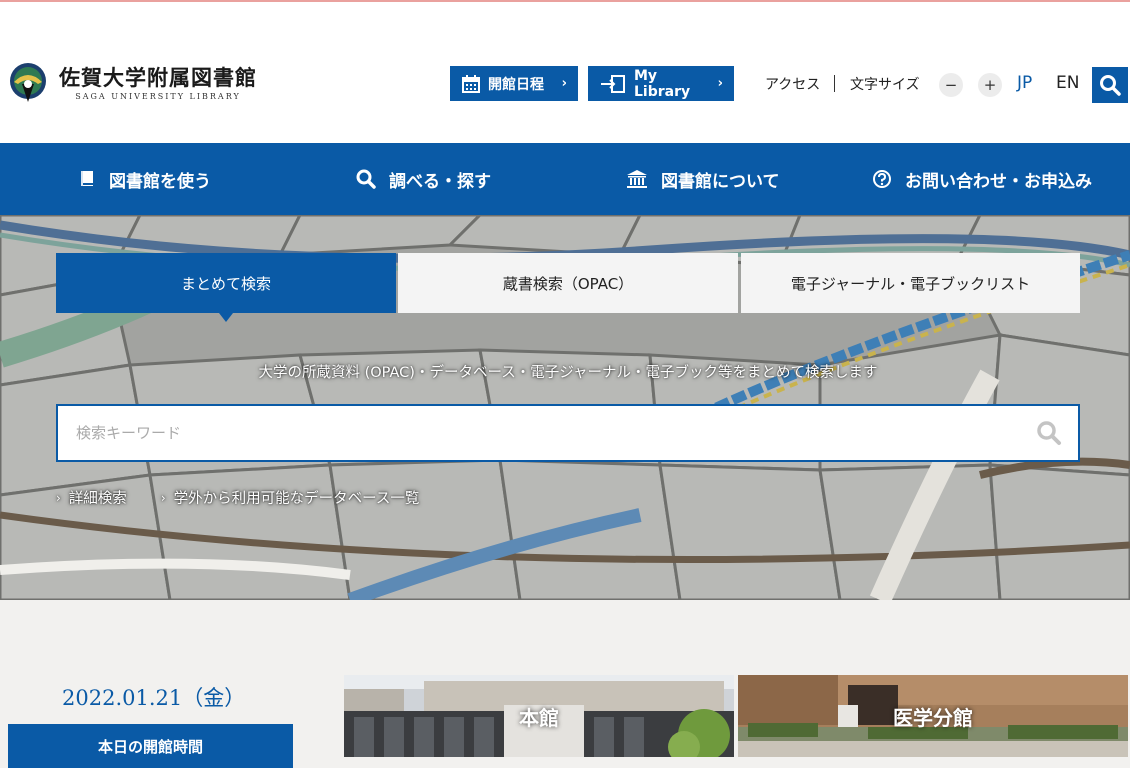 The width and height of the screenshot is (1130, 768). I want to click on util-divider, so click(834, 83).